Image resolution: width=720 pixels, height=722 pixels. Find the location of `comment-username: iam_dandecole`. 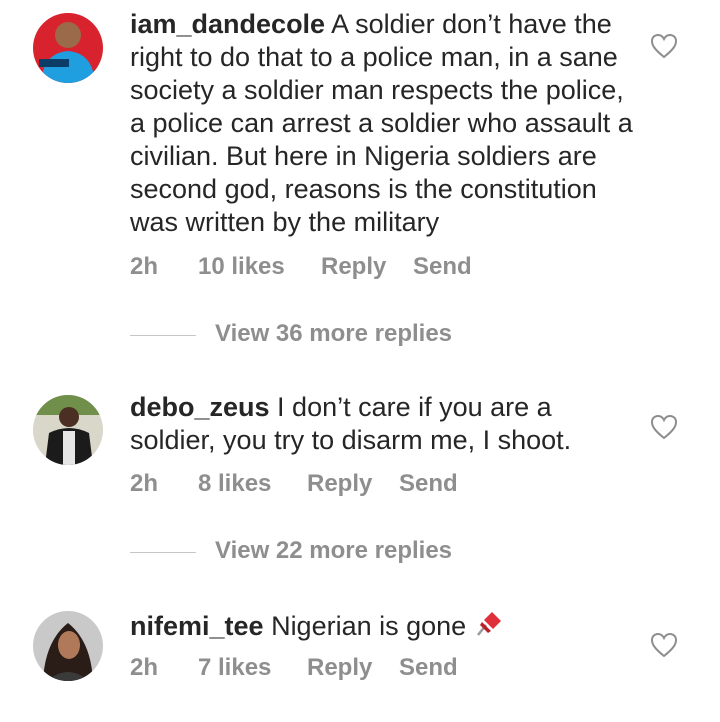

comment-username: iam_dandecole is located at coordinates (227, 24).